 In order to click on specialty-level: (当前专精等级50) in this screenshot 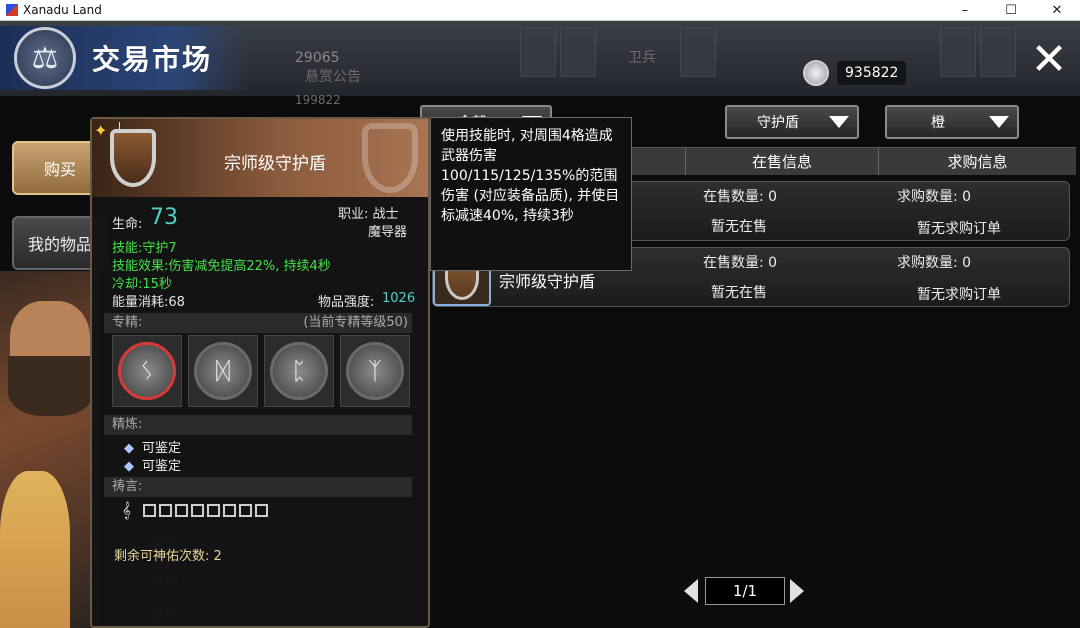, I will do `click(355, 322)`.